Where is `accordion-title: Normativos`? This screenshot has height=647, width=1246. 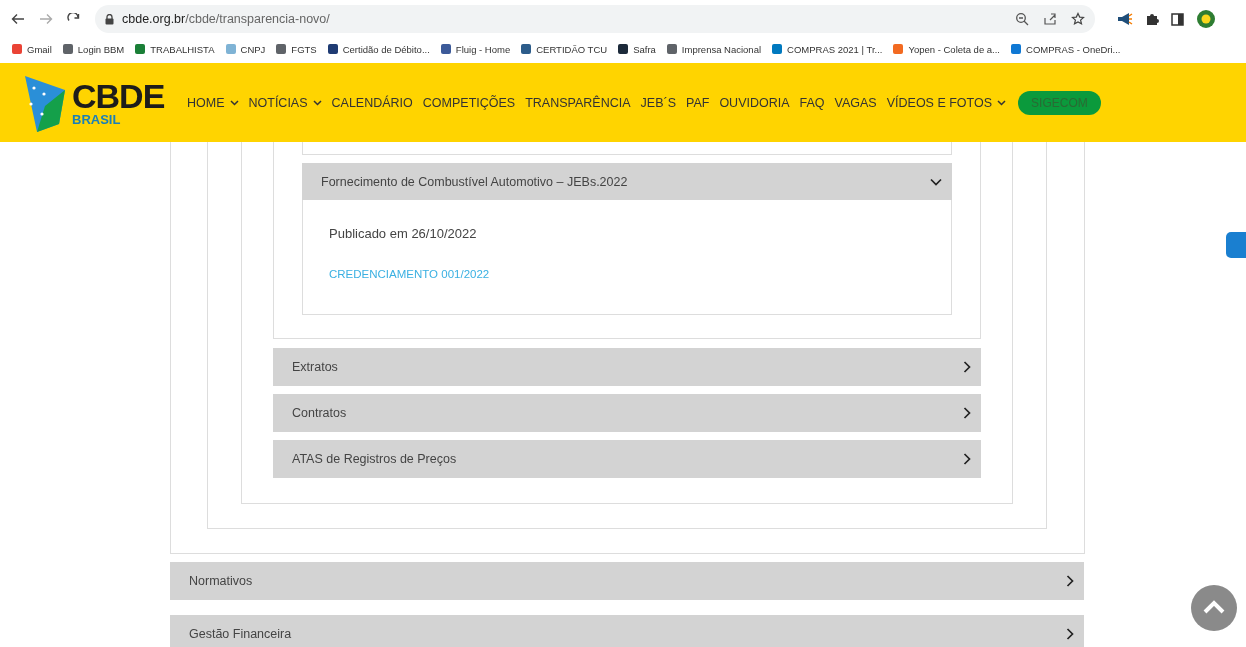 accordion-title: Normativos is located at coordinates (221, 581).